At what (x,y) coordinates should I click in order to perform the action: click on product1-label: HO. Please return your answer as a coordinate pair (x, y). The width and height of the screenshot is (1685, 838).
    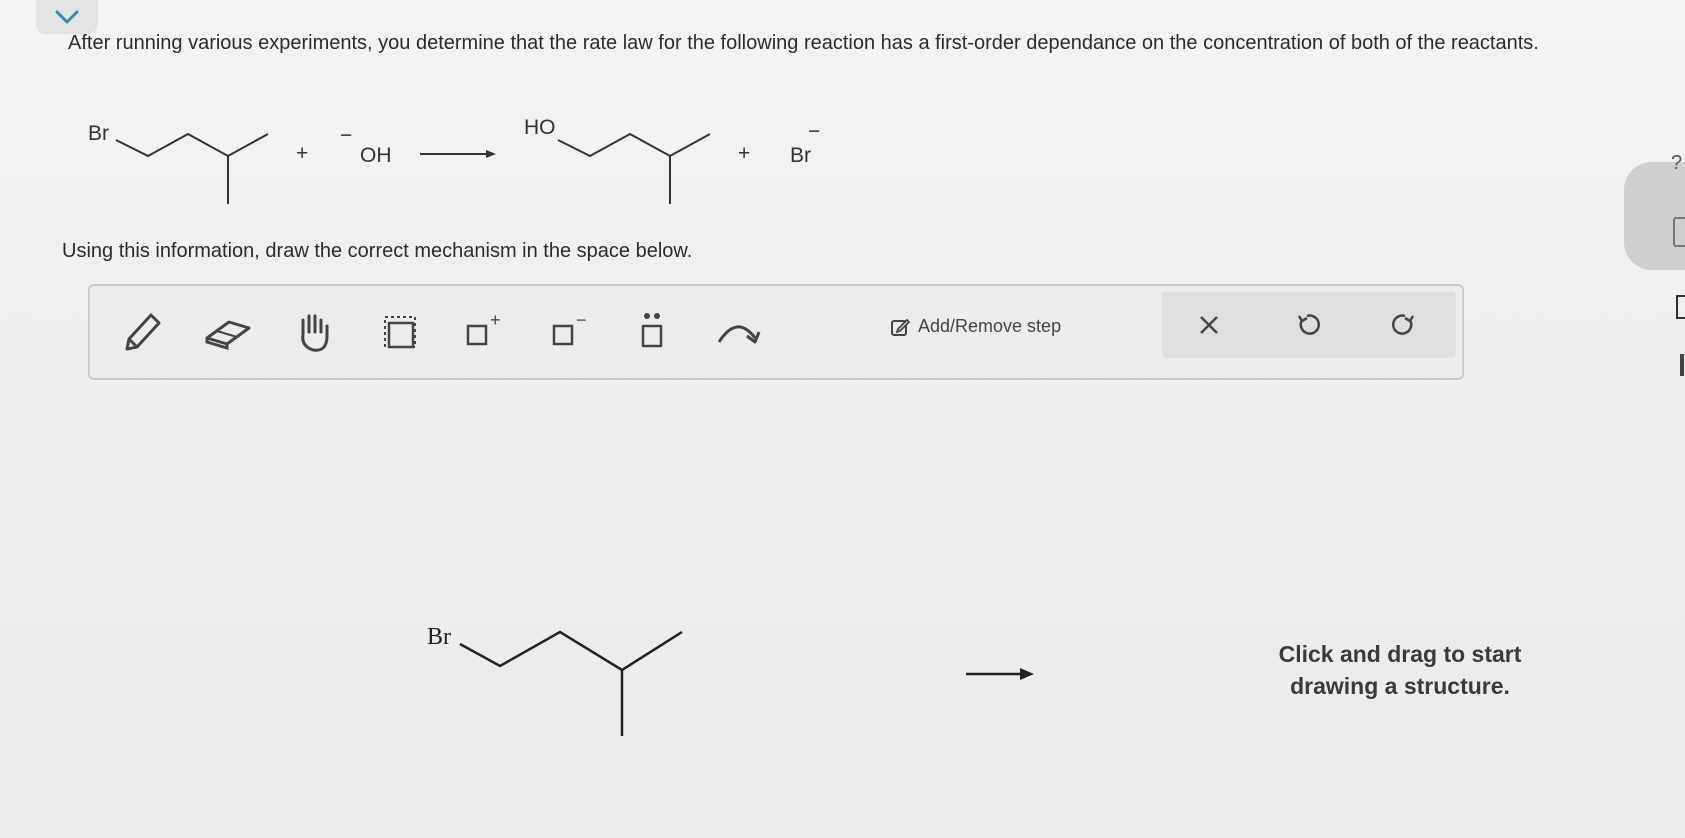
    Looking at the image, I should click on (540, 127).